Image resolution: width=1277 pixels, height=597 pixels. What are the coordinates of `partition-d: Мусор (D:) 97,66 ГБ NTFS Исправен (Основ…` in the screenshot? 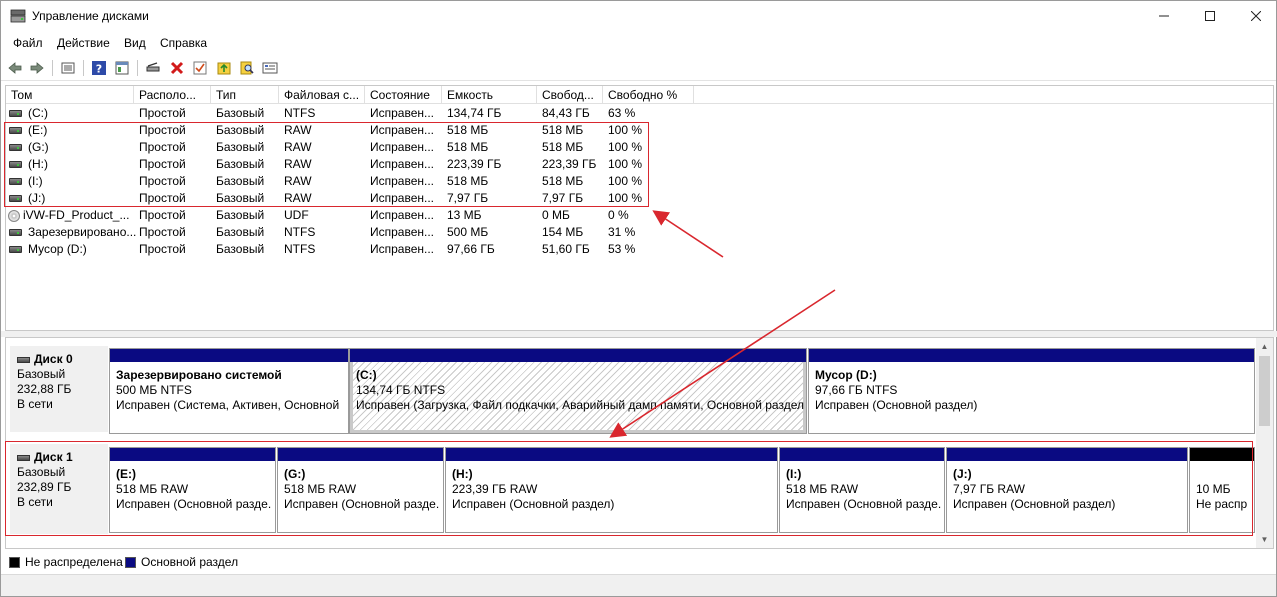 It's located at (1031, 391).